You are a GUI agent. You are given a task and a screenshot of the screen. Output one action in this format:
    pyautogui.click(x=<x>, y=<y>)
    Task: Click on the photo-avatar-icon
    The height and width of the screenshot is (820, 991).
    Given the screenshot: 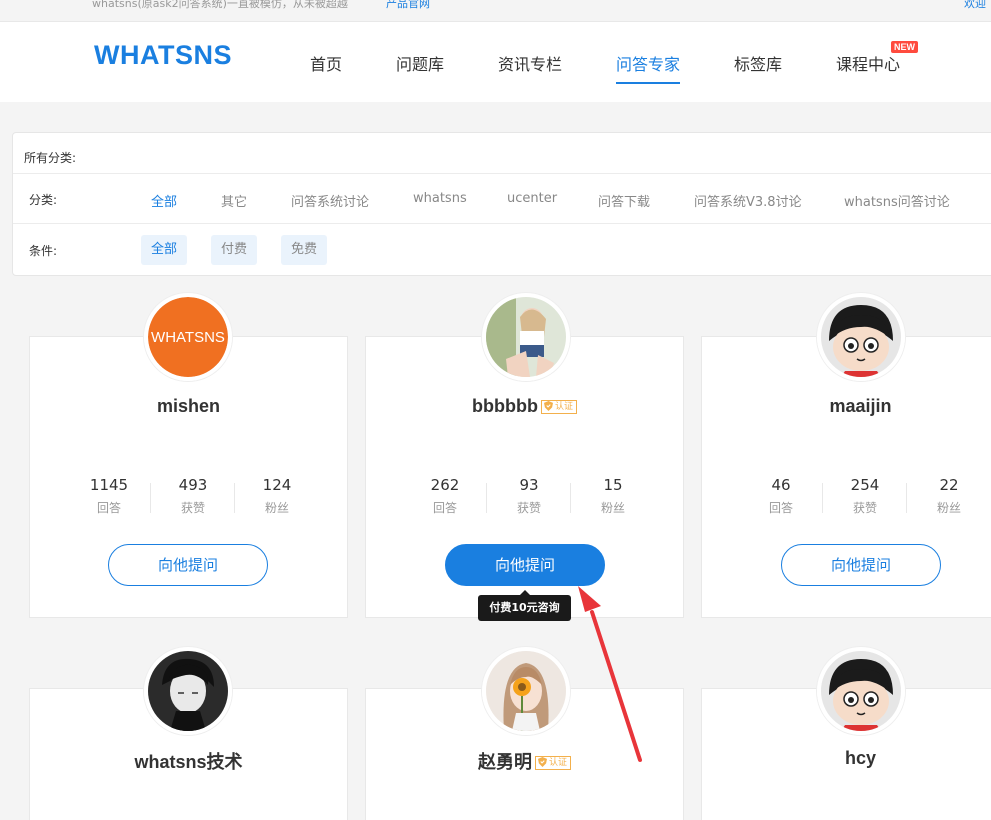 What is the action you would take?
    pyautogui.click(x=526, y=337)
    